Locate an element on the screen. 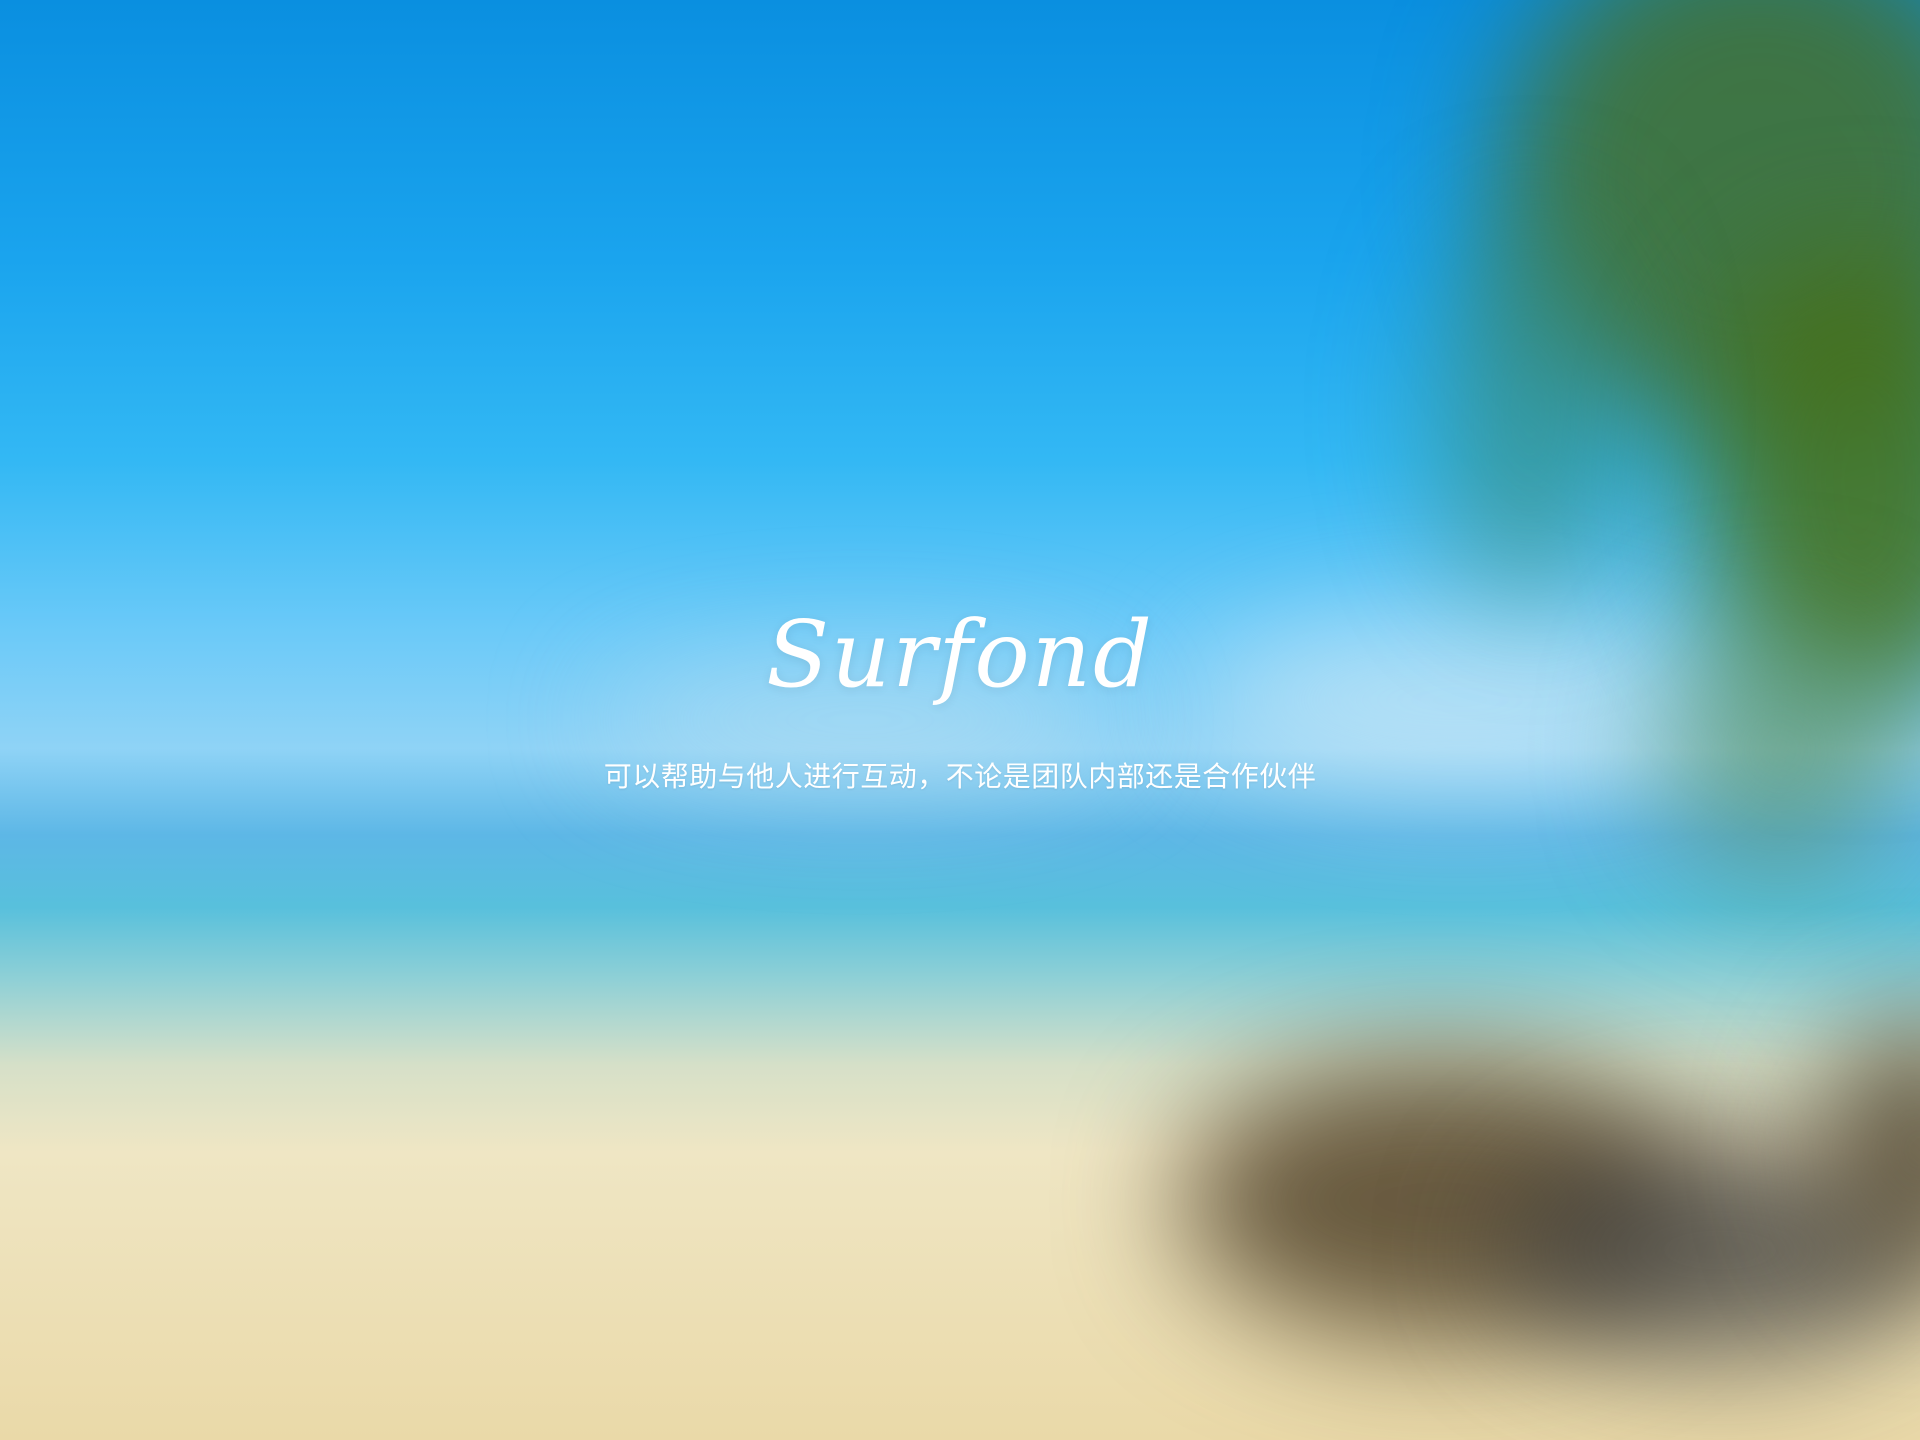  brand-logo: Surfond is located at coordinates (960, 655).